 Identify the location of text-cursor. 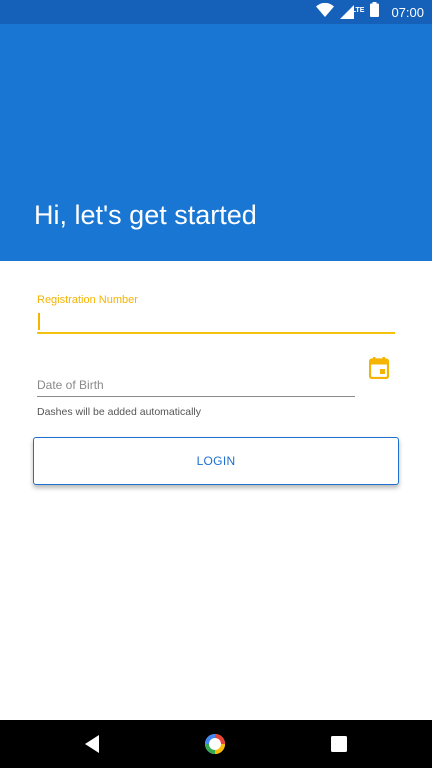
(39, 321).